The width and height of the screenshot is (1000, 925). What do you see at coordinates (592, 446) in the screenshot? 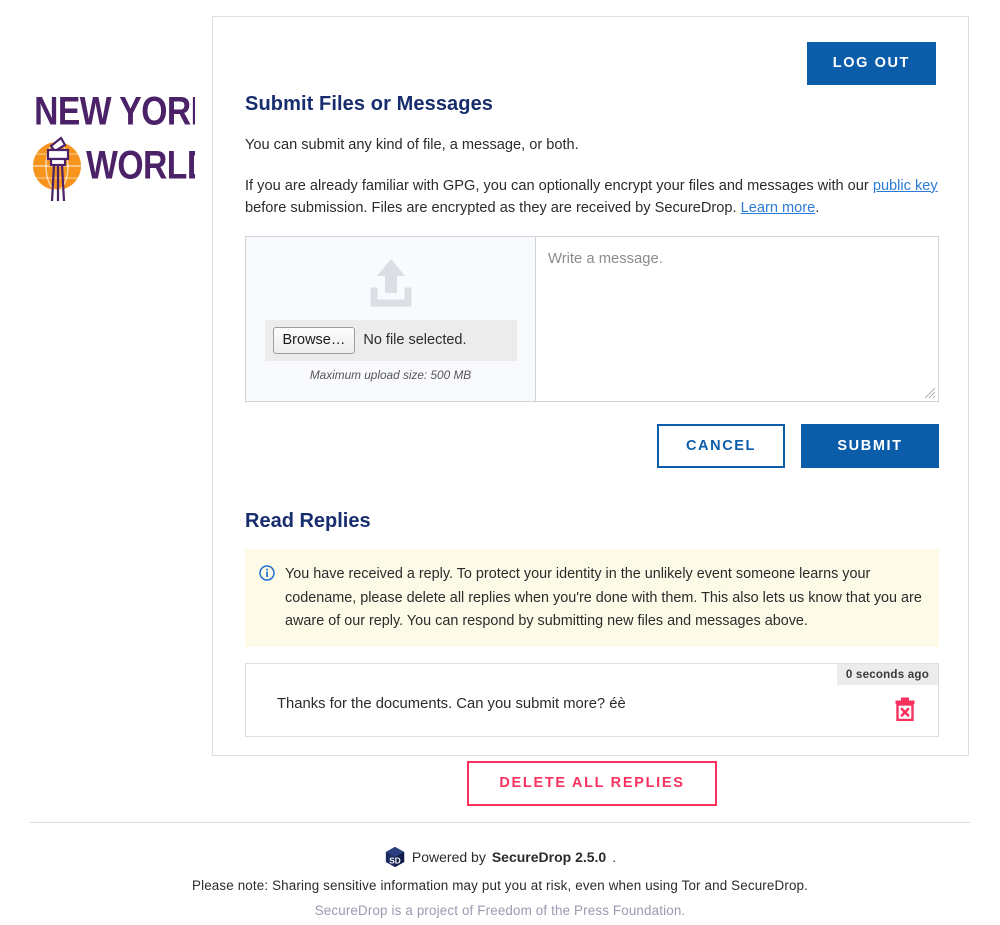
I see `submission-actions: CANCEL SUBMIT` at bounding box center [592, 446].